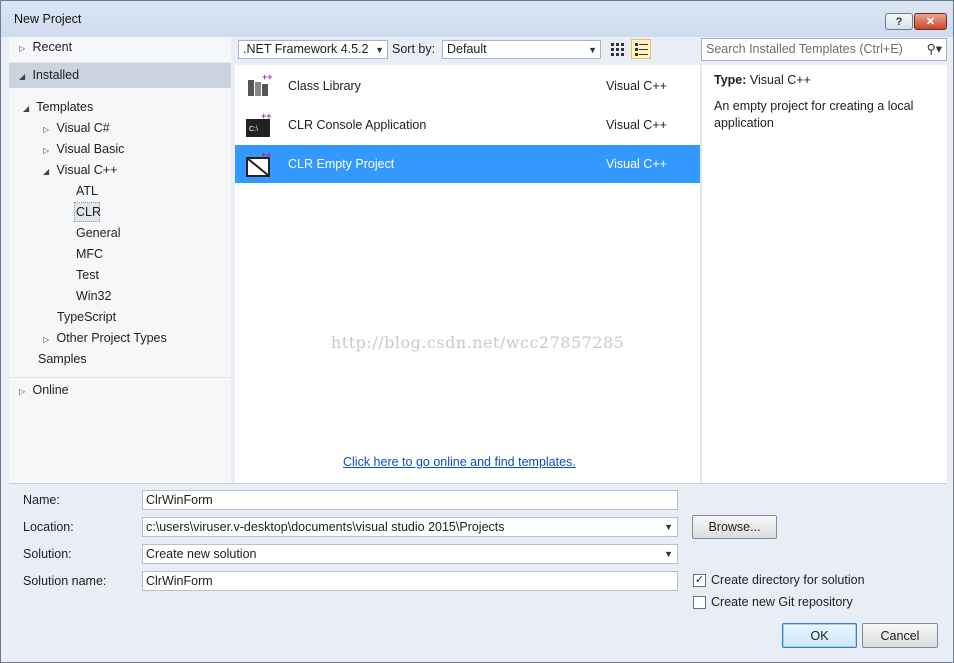  I want to click on empty-project-icon: ++, so click(259, 163).